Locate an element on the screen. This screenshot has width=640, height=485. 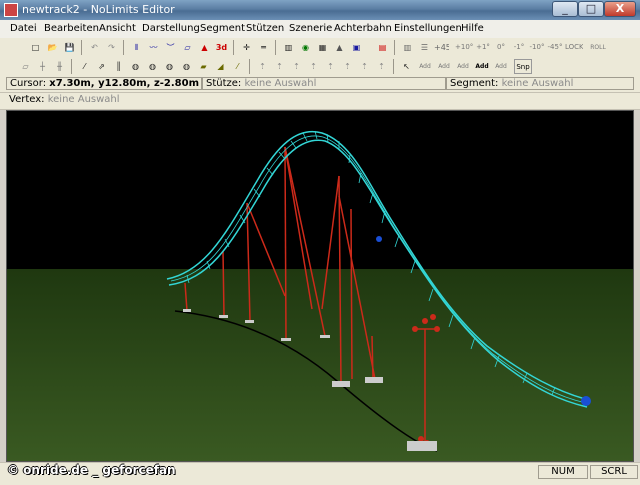
track-curve-icon: ︶ is located at coordinates (170, 47).